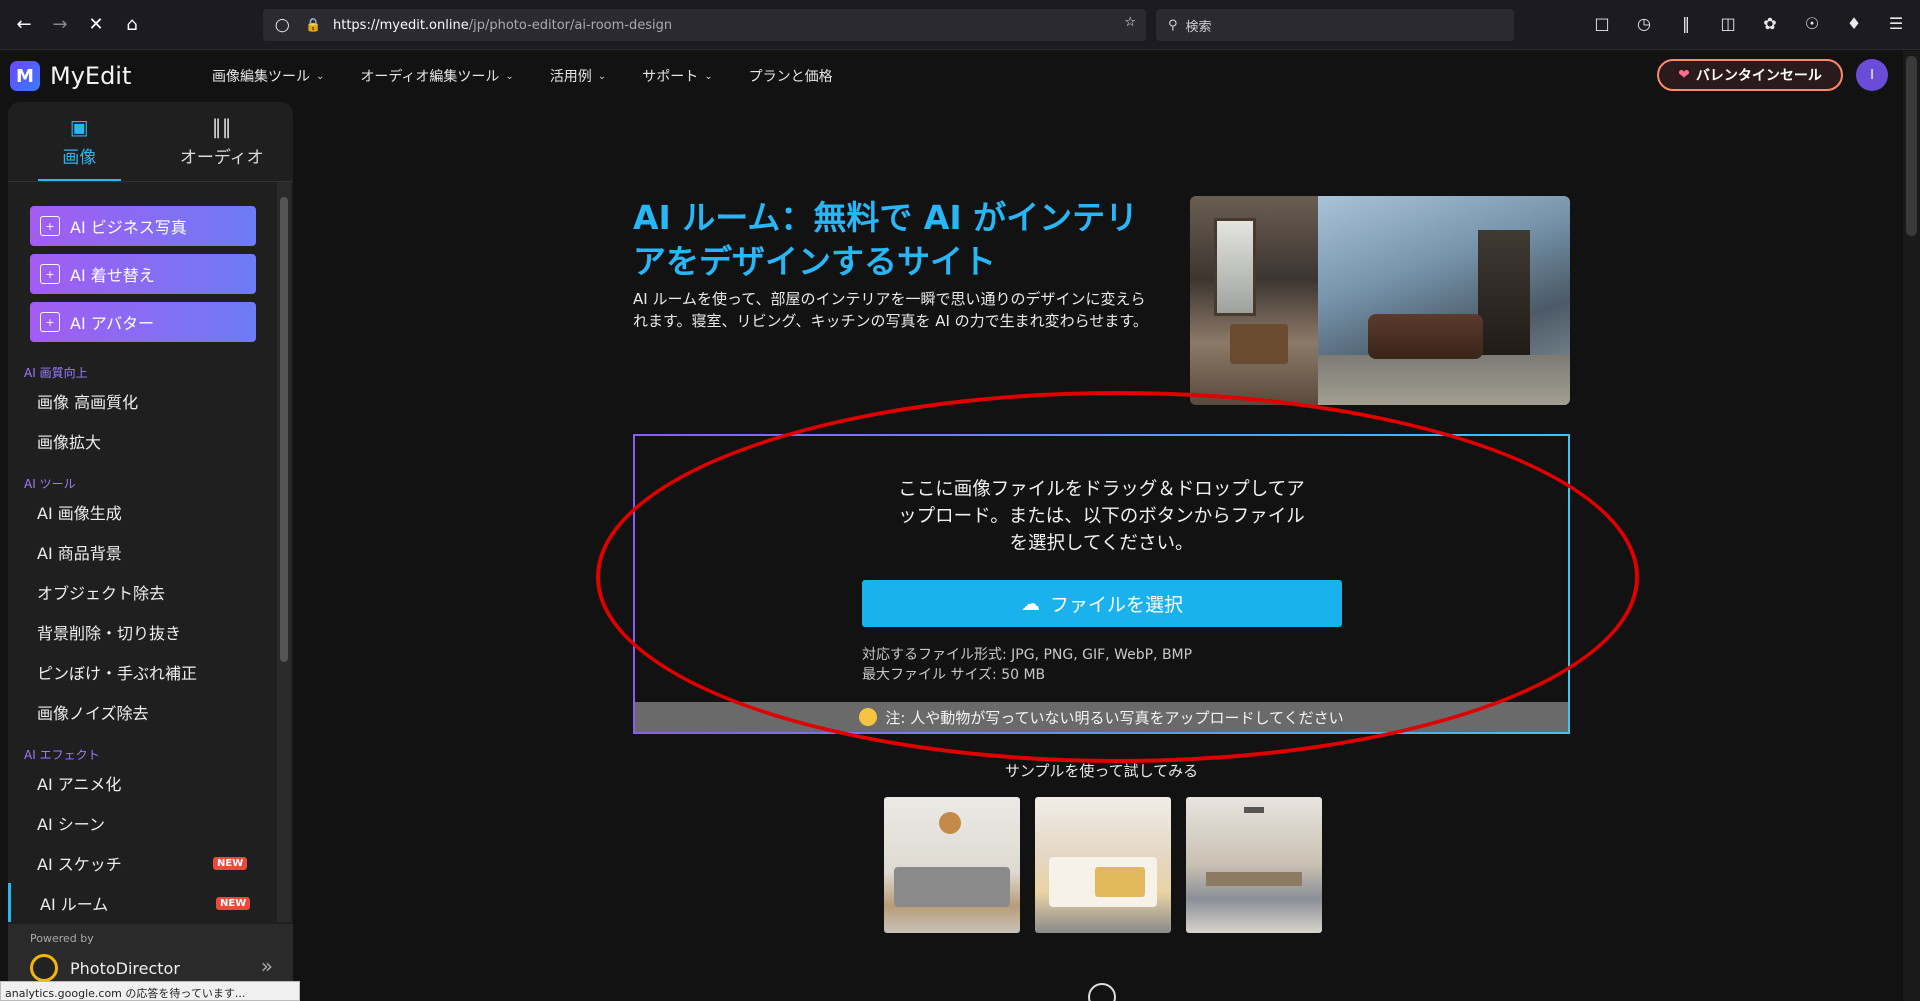 This screenshot has width=1920, height=1001. Describe the element at coordinates (150, 632) in the screenshot. I see `sidebar-item: 背景削除・切り抜き` at that location.